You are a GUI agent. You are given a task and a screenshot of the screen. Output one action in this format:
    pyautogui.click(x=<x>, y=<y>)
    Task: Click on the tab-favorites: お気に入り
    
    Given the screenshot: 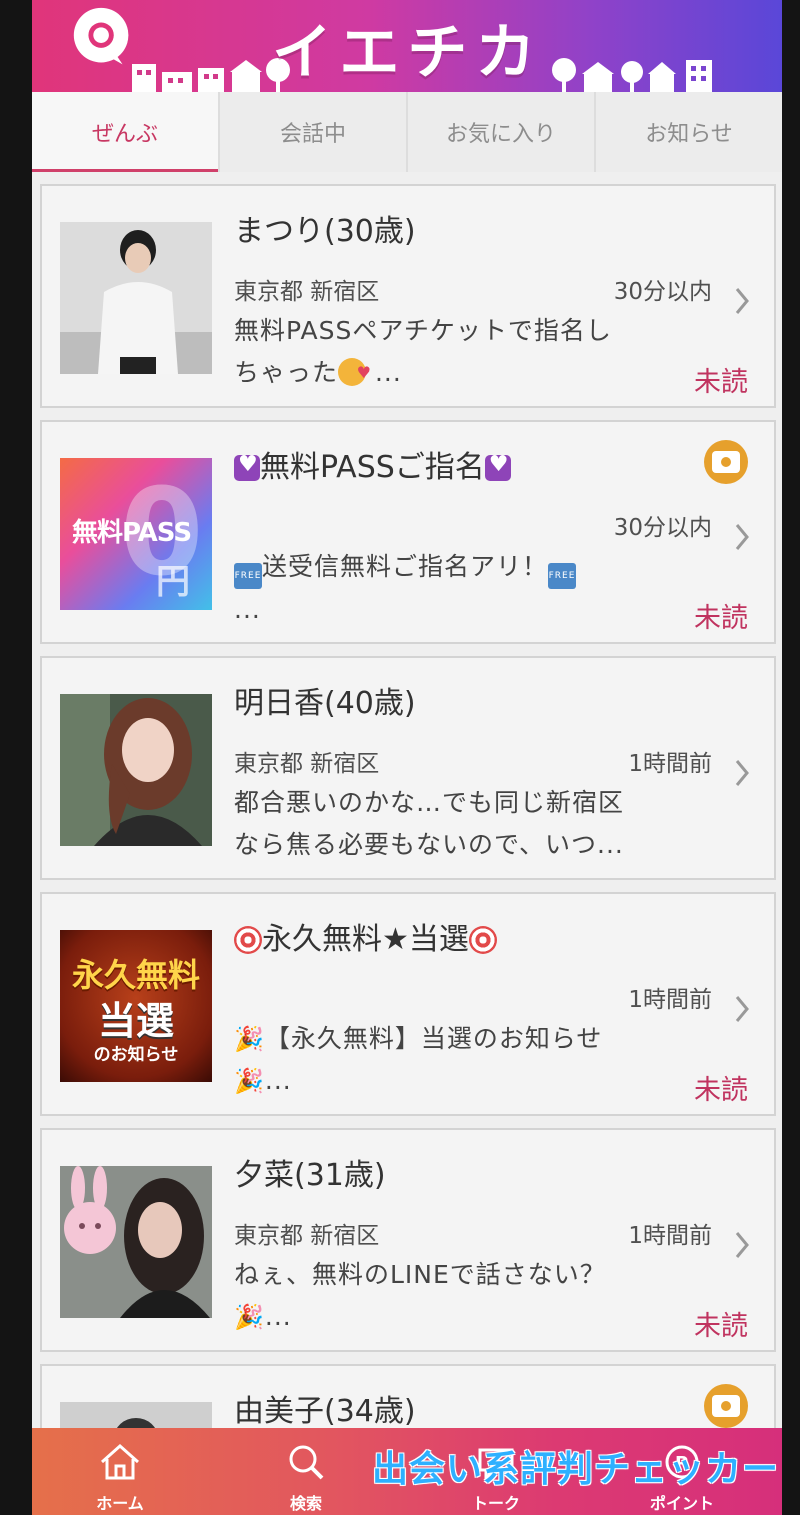 What is the action you would take?
    pyautogui.click(x=502, y=132)
    